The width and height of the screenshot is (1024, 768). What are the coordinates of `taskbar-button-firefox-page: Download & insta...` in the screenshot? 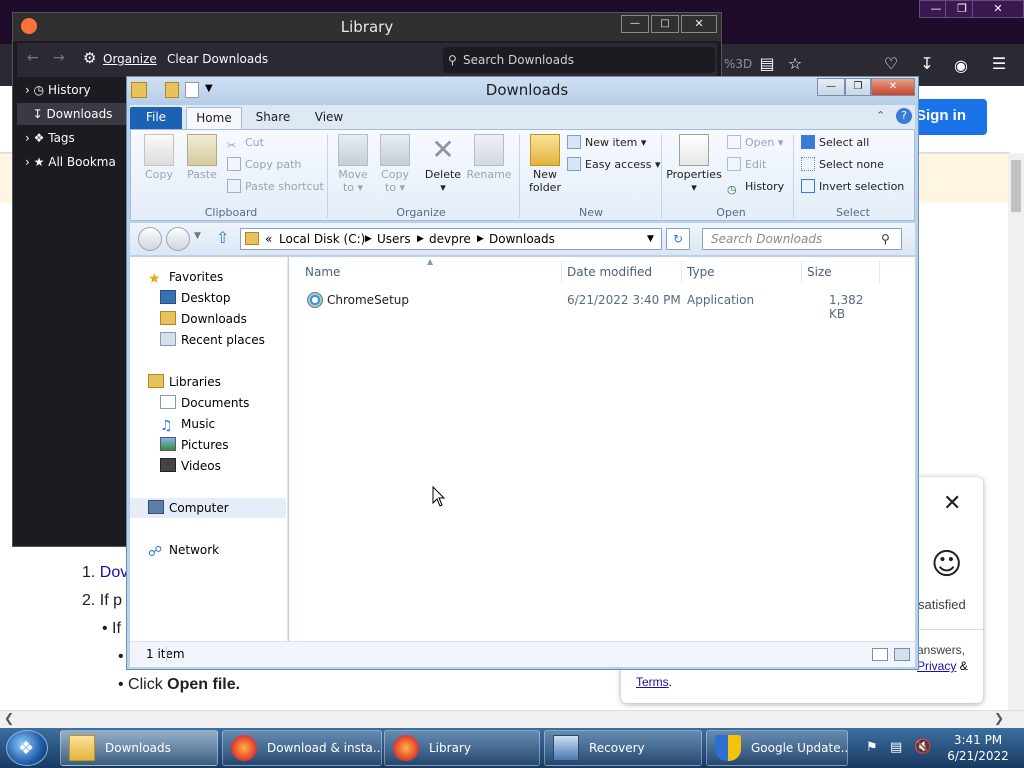 It's located at (302, 748).